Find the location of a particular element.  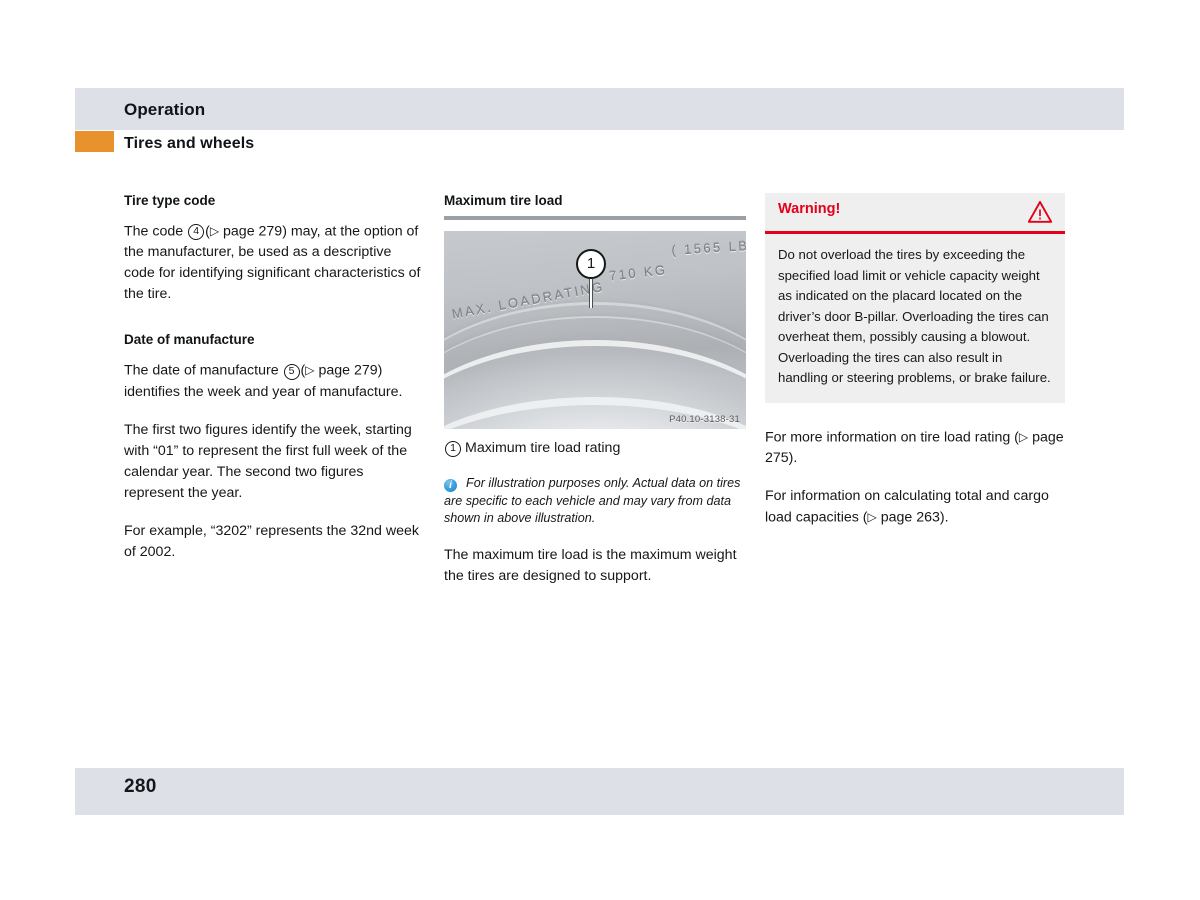

reference-number-5: 5 is located at coordinates (291, 371).